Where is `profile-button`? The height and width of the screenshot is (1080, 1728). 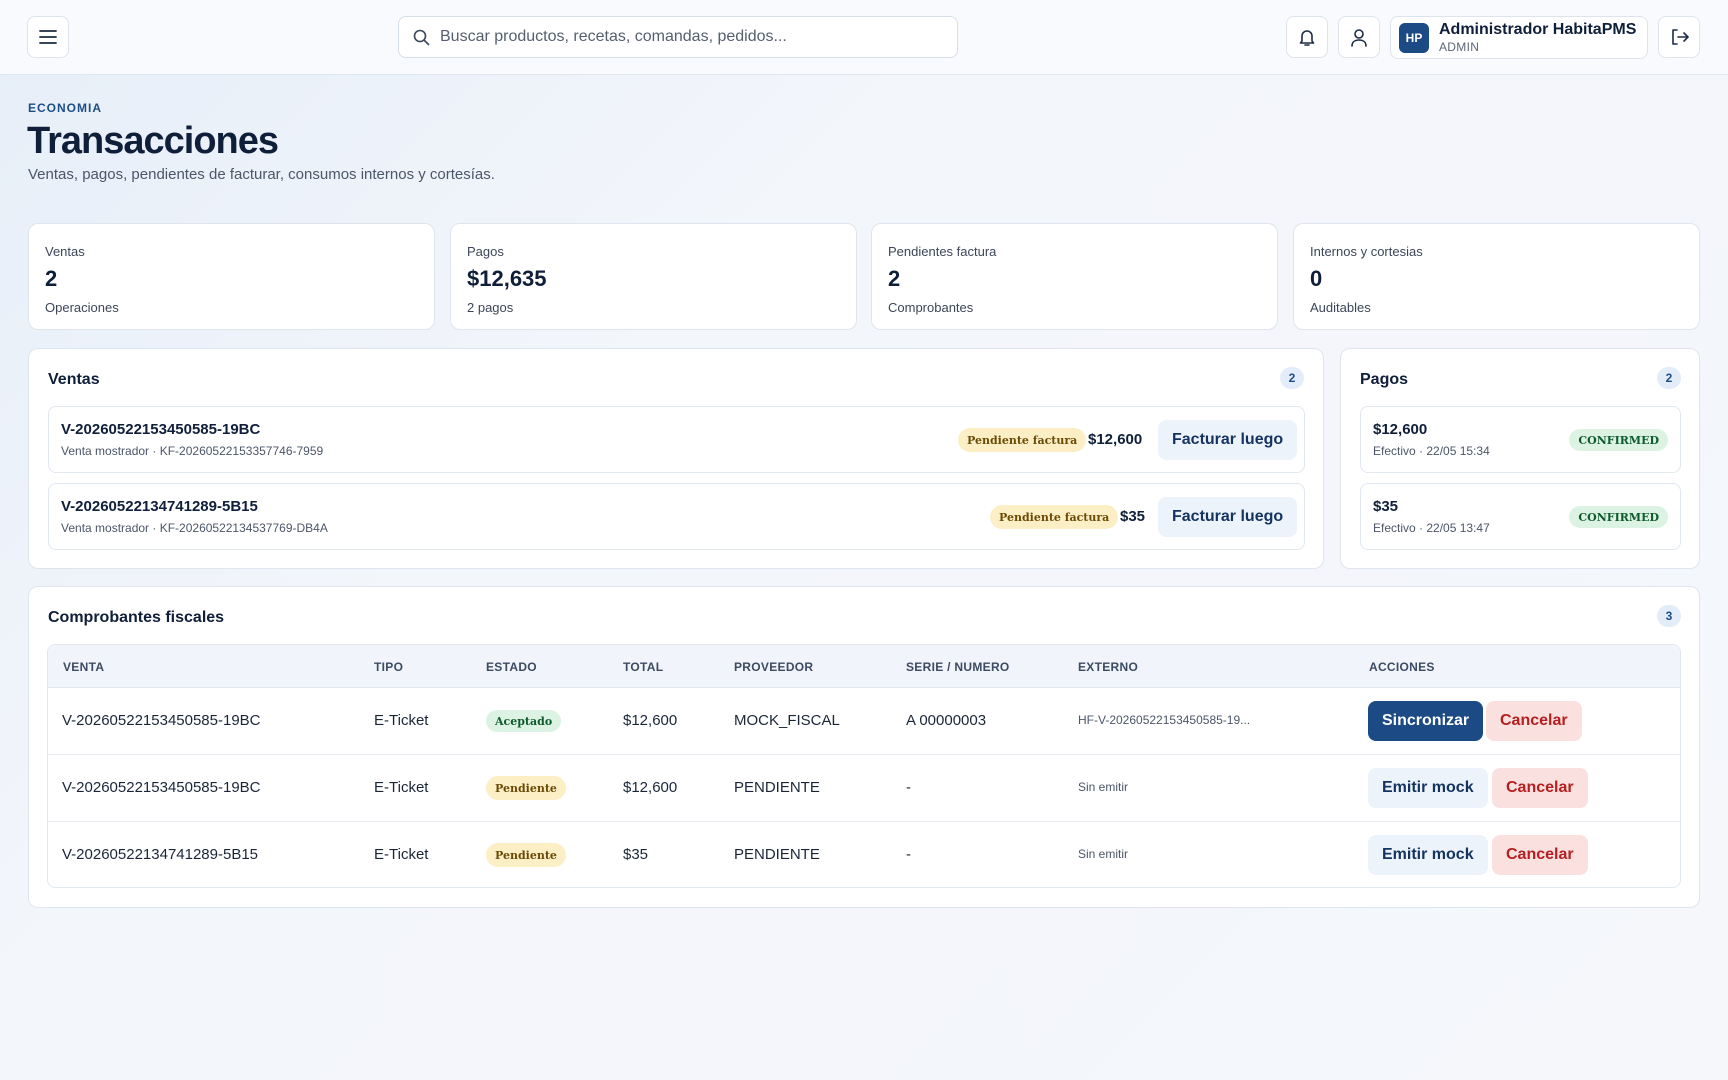 profile-button is located at coordinates (1359, 37).